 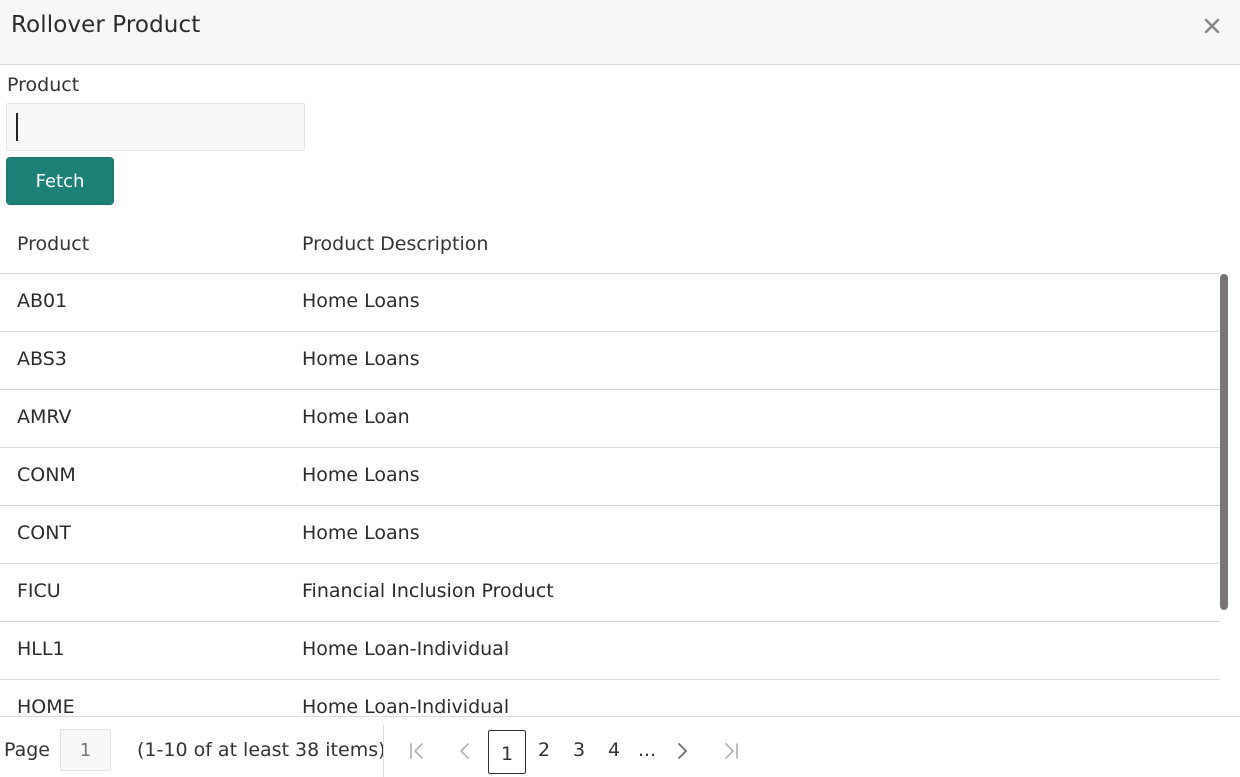 What do you see at coordinates (610, 361) in the screenshot?
I see `table-row: ABS3 Home Loans` at bounding box center [610, 361].